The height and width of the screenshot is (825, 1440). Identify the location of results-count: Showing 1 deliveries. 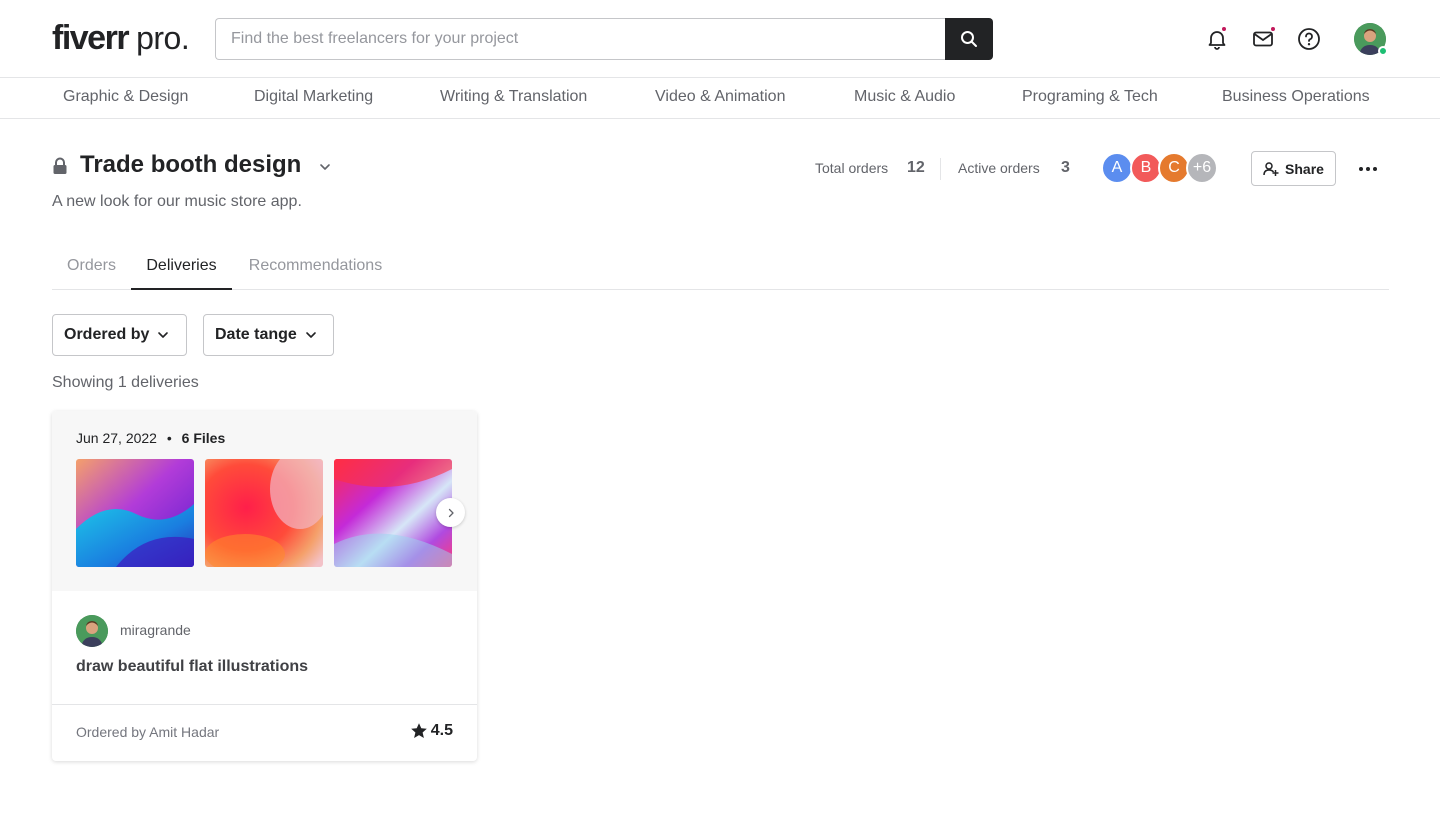
(125, 382).